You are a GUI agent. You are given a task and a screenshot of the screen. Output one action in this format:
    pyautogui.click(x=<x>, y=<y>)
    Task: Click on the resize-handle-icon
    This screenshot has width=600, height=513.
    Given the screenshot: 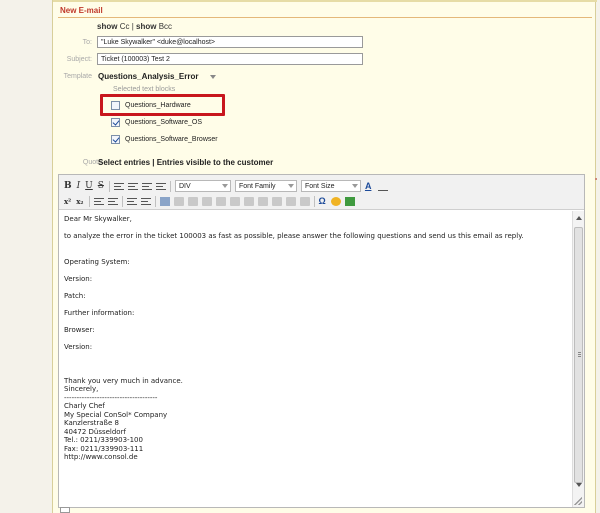 What is the action you would take?
    pyautogui.click(x=578, y=501)
    